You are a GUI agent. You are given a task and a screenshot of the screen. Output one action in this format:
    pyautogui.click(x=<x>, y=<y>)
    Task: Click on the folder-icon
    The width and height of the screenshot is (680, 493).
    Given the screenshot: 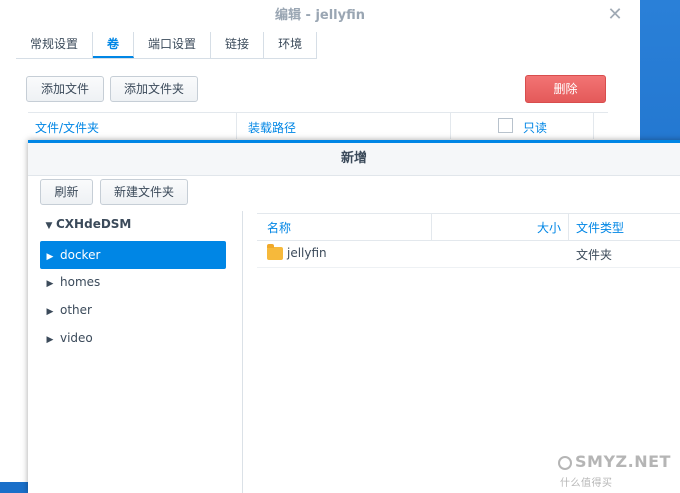 What is the action you would take?
    pyautogui.click(x=275, y=252)
    